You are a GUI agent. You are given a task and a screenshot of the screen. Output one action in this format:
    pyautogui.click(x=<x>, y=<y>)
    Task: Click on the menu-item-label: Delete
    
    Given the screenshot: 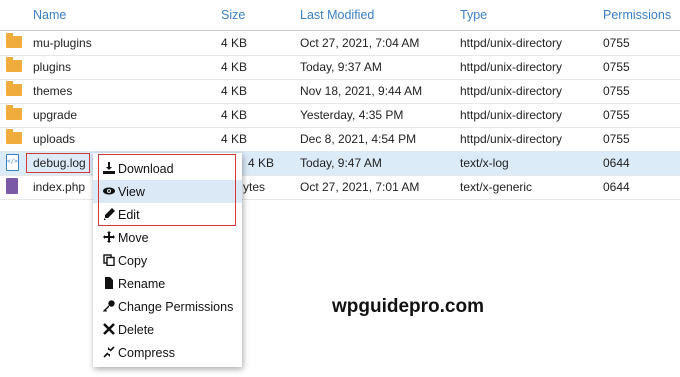 What is the action you would take?
    pyautogui.click(x=136, y=330)
    